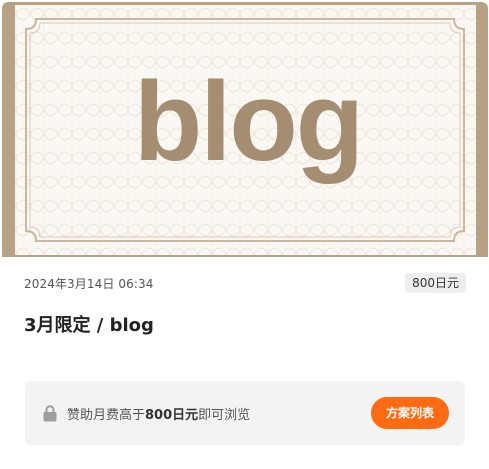 The width and height of the screenshot is (489, 469). Describe the element at coordinates (50, 413) in the screenshot. I see `lock-icon` at that location.